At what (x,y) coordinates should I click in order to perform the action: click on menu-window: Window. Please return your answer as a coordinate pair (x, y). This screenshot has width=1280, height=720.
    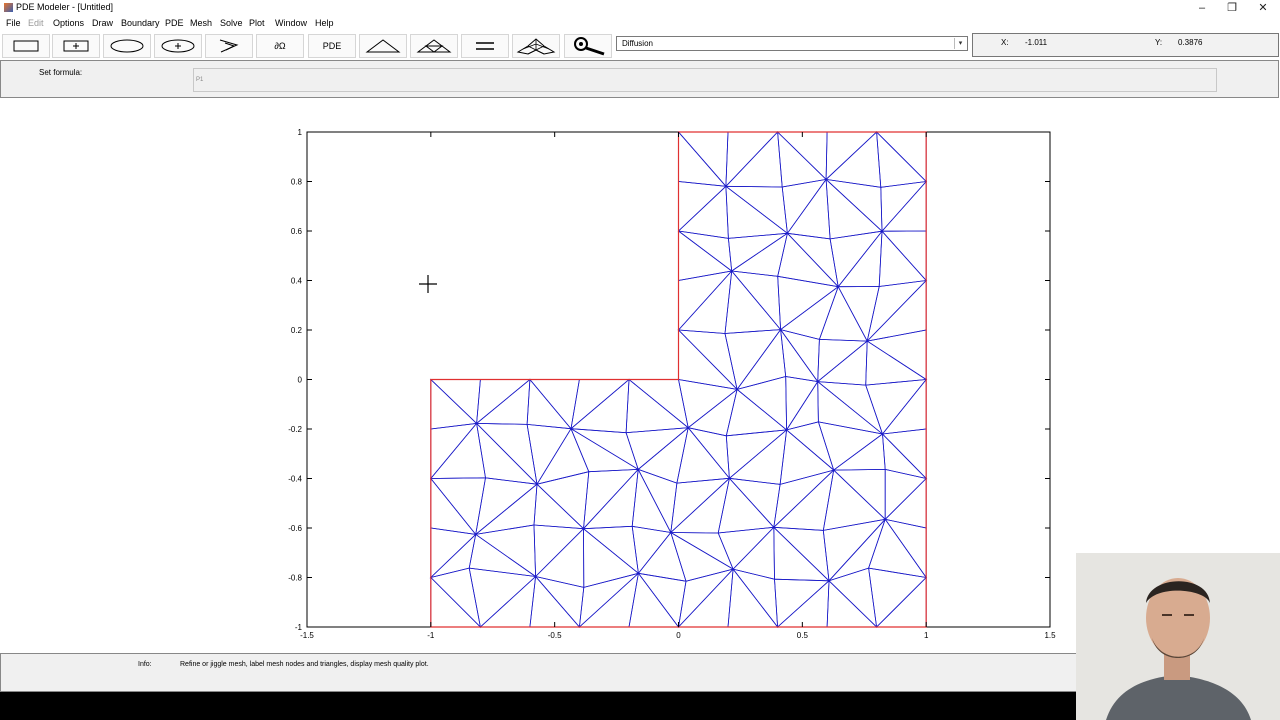
    Looking at the image, I should click on (291, 23).